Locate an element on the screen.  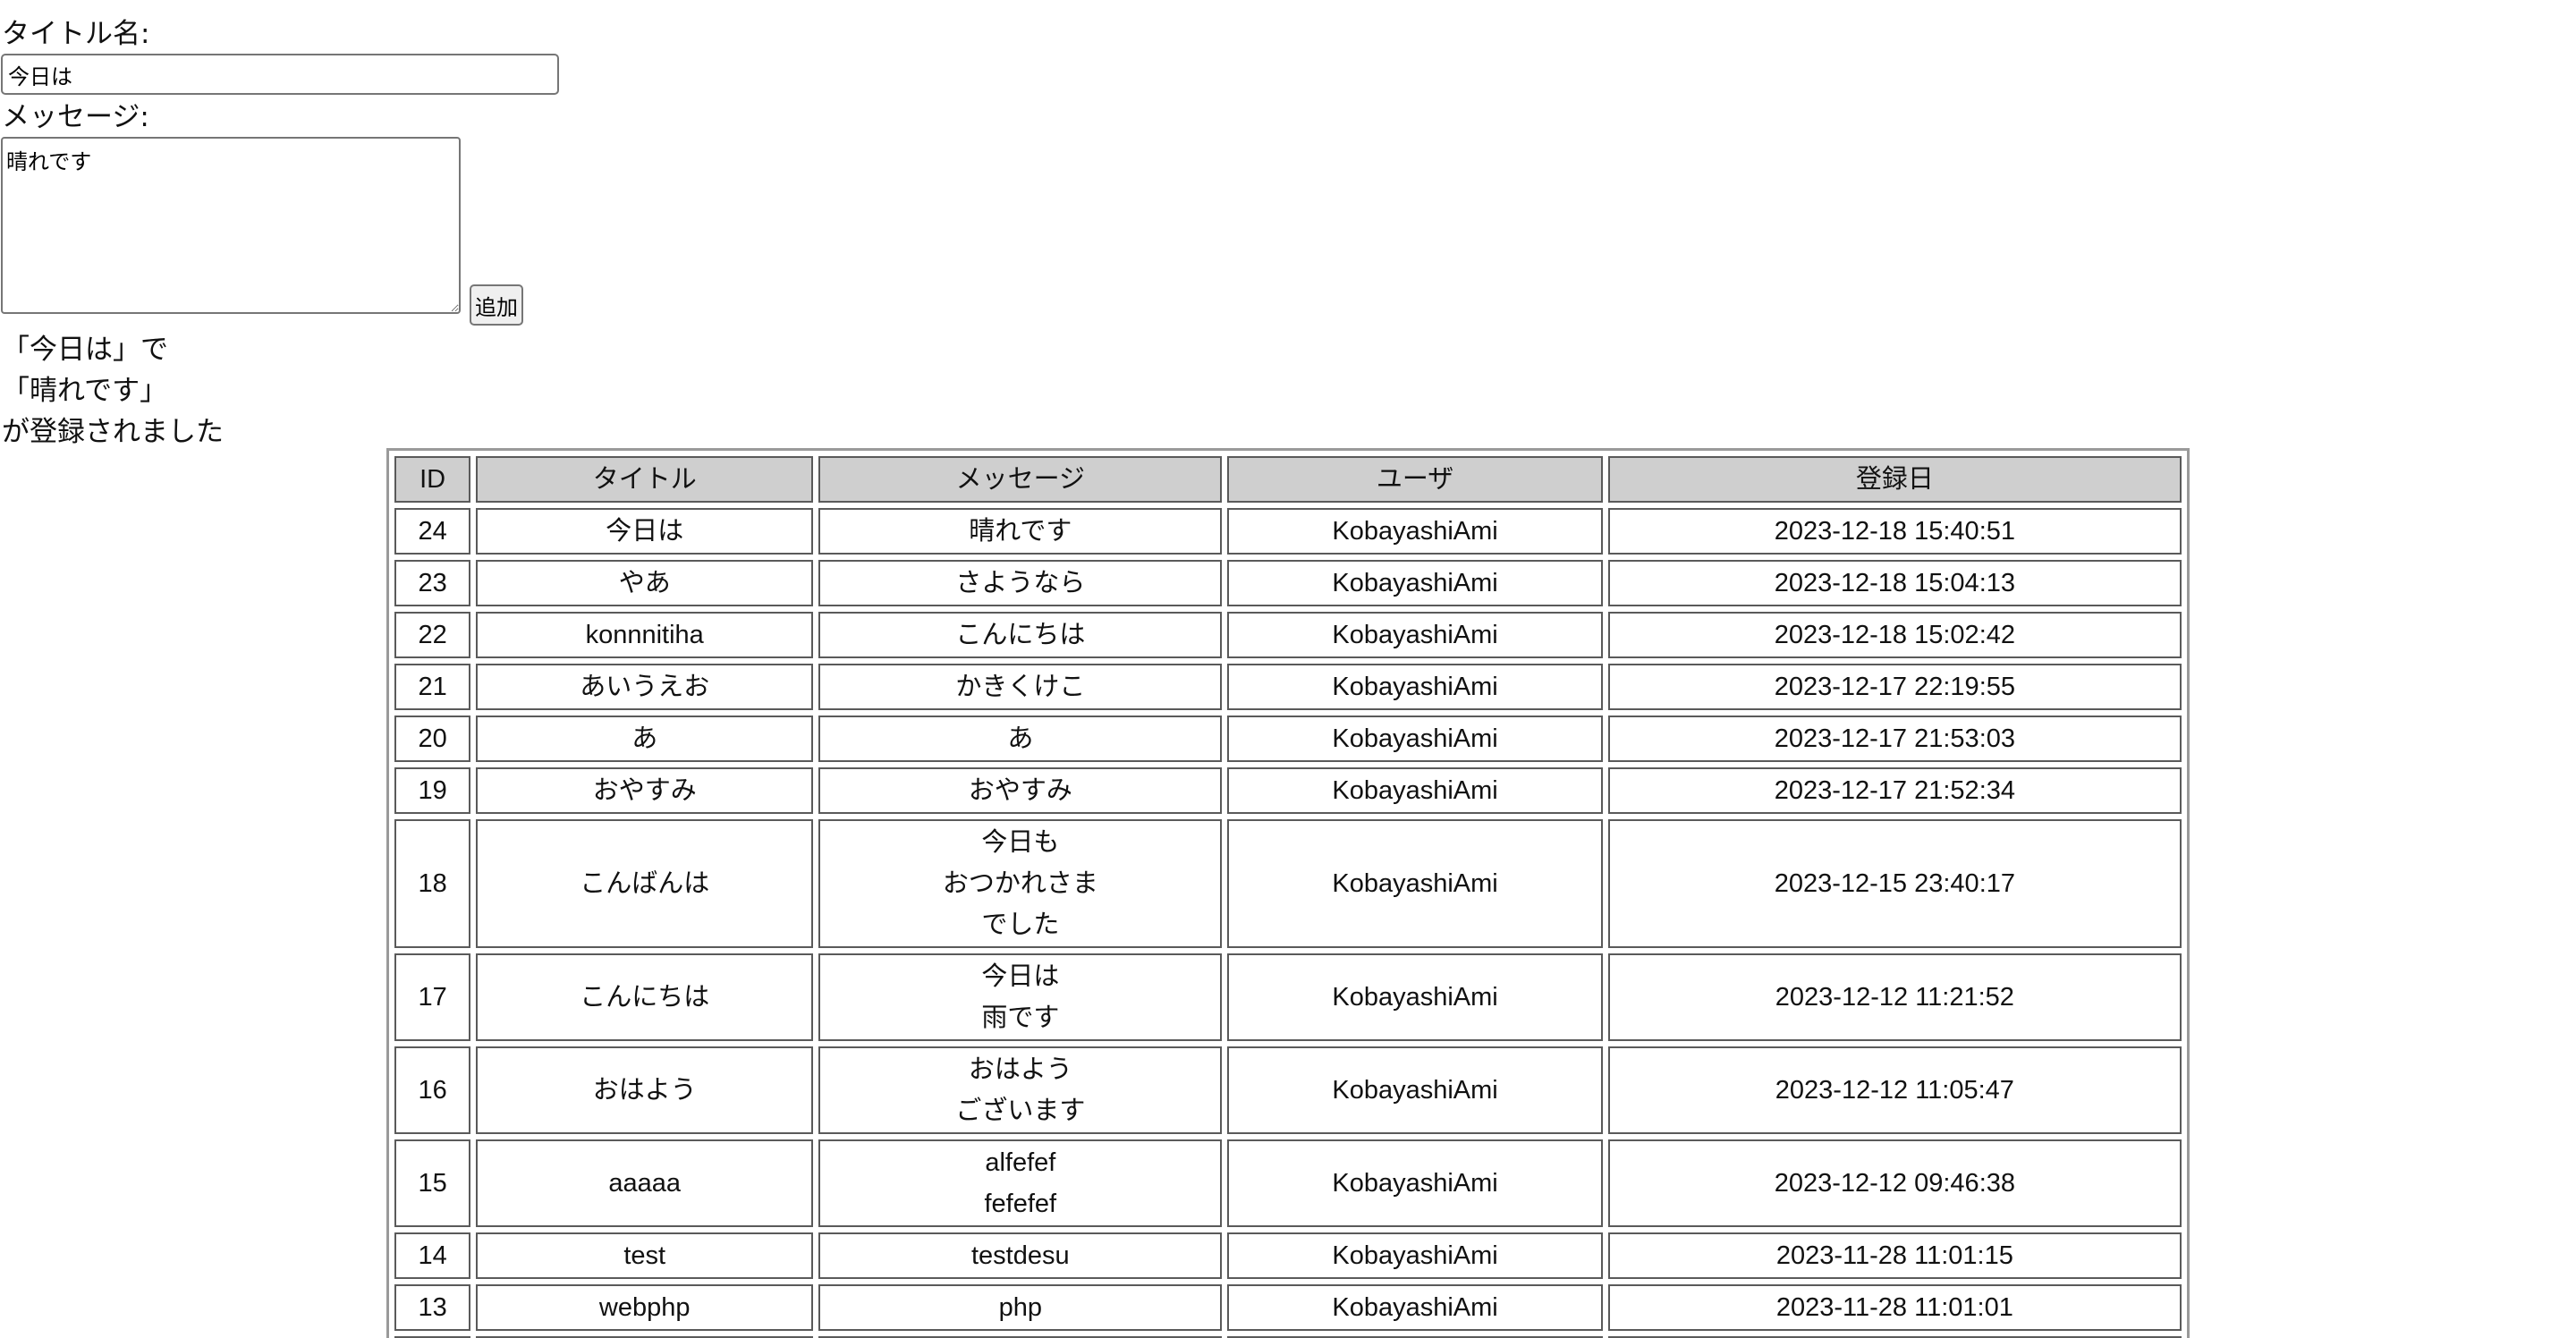
cell-date: 2023-12-12 09:46:38 is located at coordinates (1894, 1183).